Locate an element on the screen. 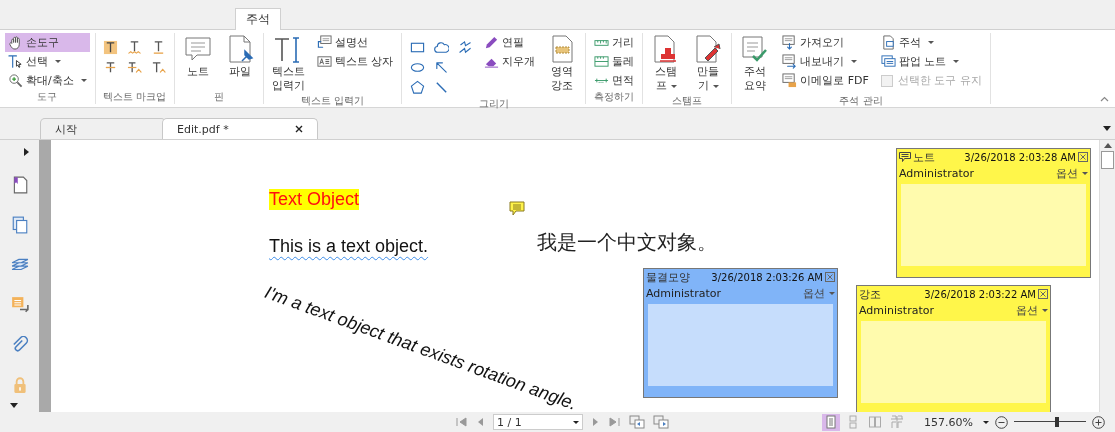 This screenshot has height=432, width=1115. ribbon-button: 연필 is located at coordinates (510, 42).